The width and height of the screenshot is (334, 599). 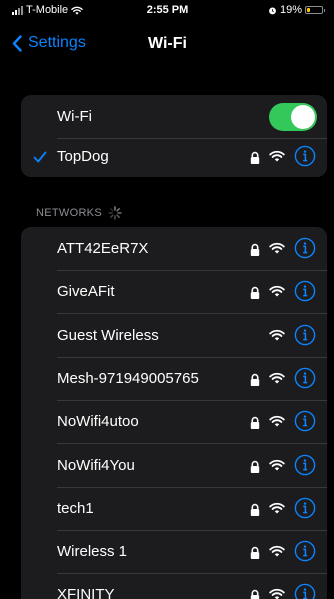 I want to click on alarm-icon, so click(x=272, y=10).